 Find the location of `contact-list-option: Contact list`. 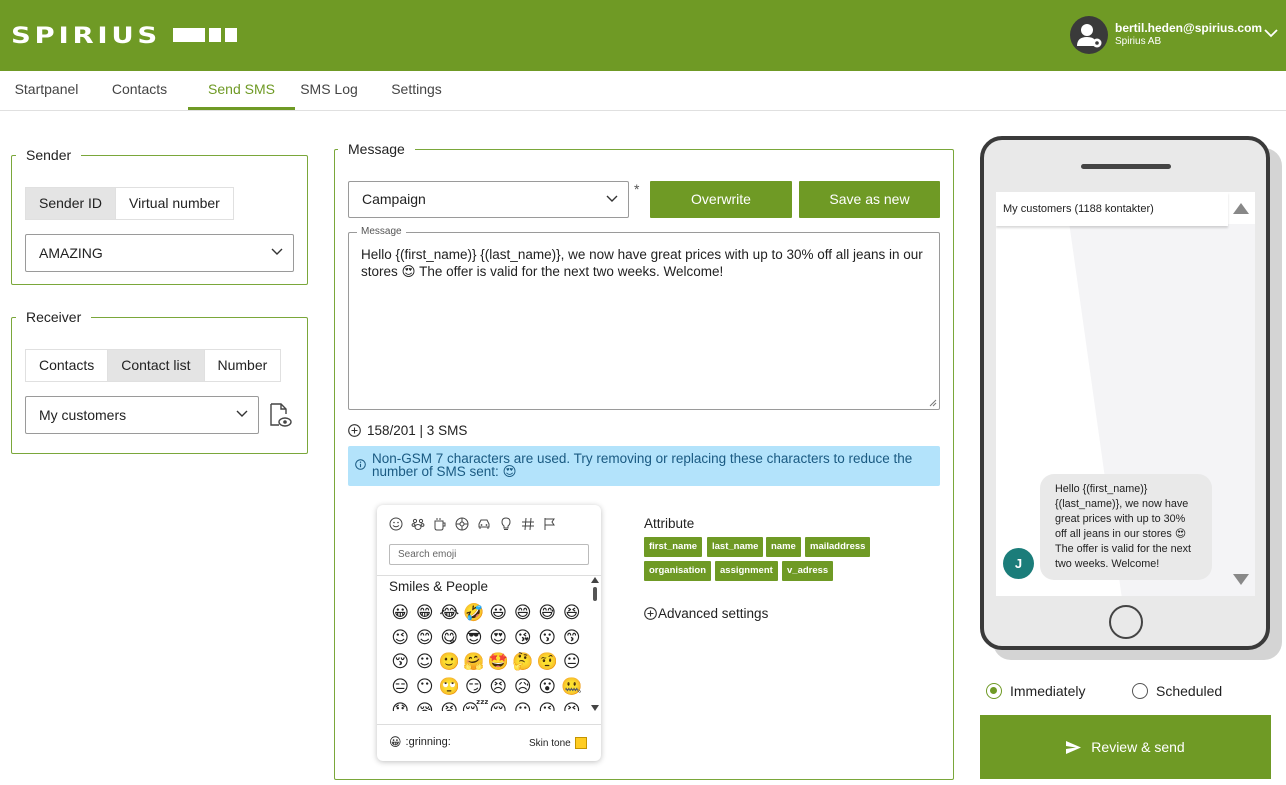

contact-list-option: Contact list is located at coordinates (156, 365).